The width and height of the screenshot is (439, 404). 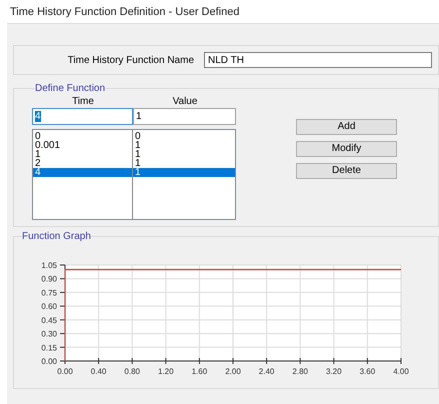 I want to click on x-tick-label: 4.00, so click(x=401, y=371).